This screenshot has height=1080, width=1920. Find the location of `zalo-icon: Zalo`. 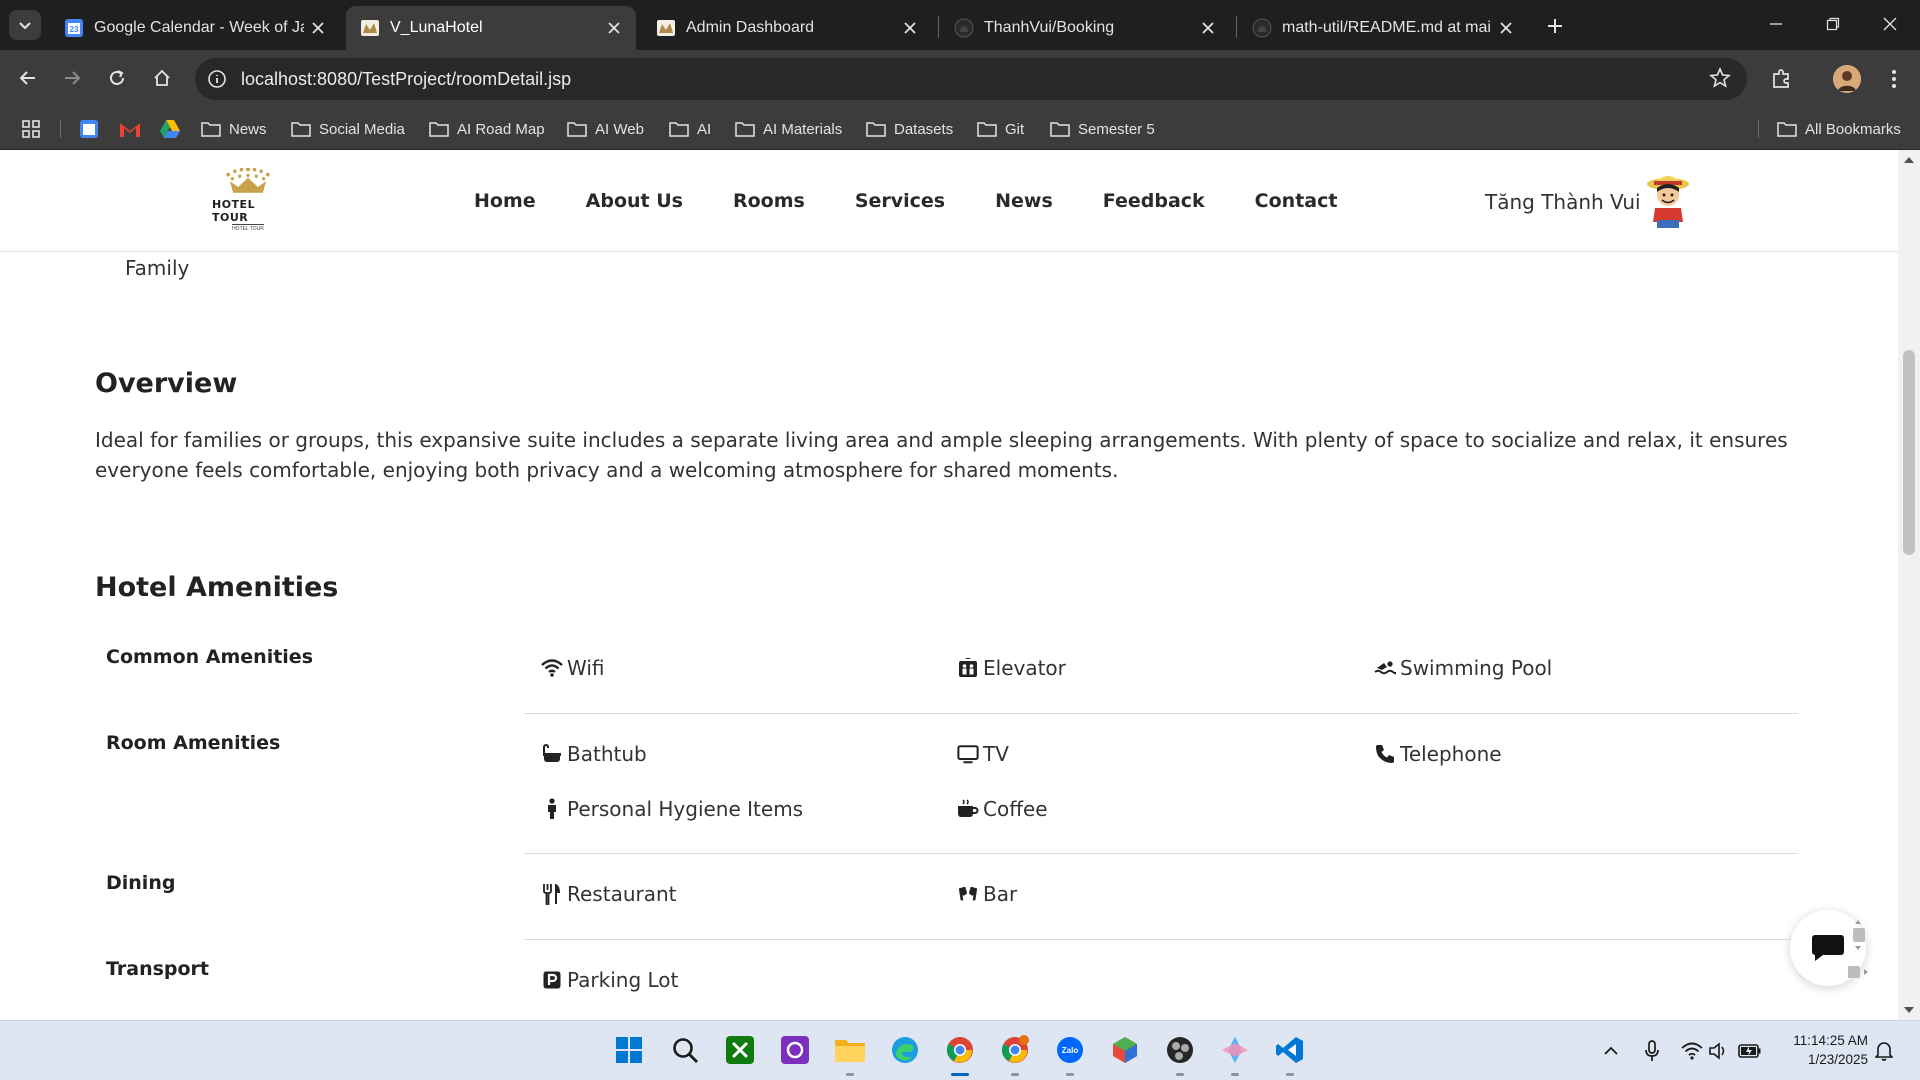

zalo-icon: Zalo is located at coordinates (1070, 1050).